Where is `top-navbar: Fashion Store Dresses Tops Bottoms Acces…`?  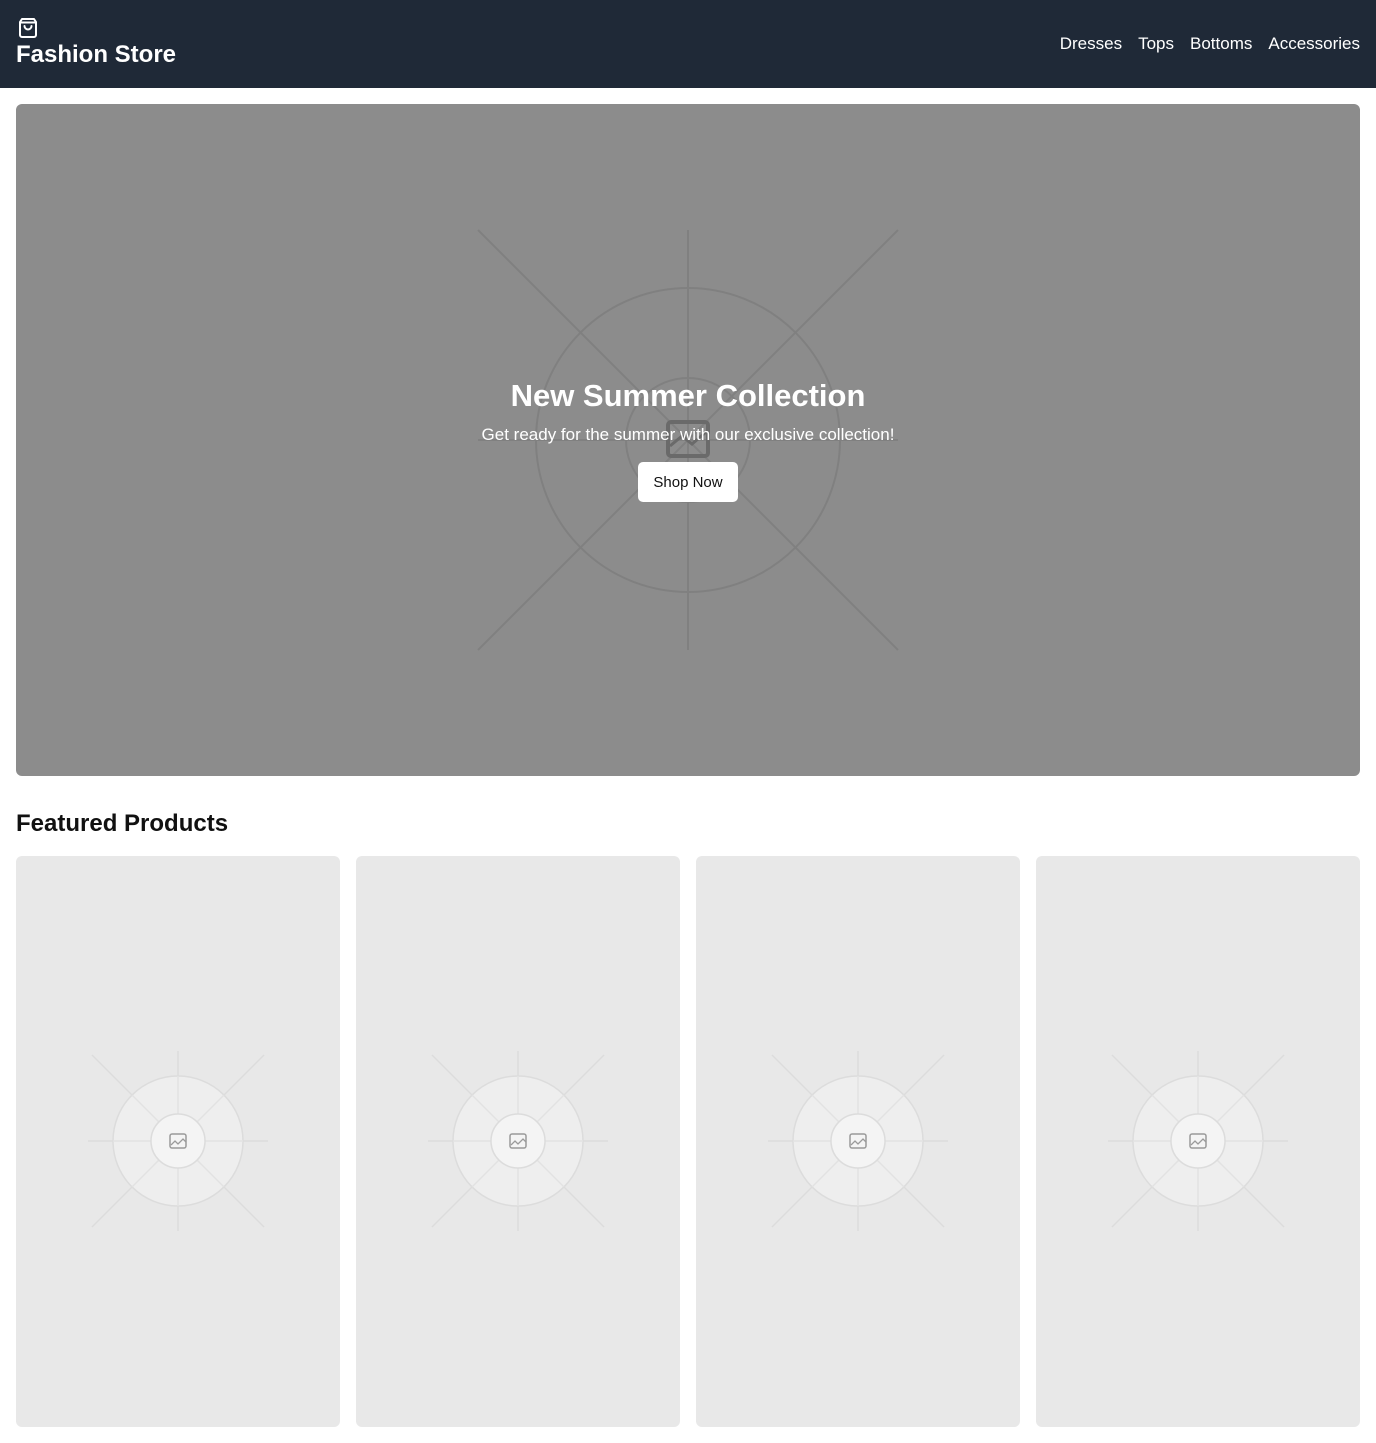 top-navbar: Fashion Store Dresses Tops Bottoms Acces… is located at coordinates (688, 44).